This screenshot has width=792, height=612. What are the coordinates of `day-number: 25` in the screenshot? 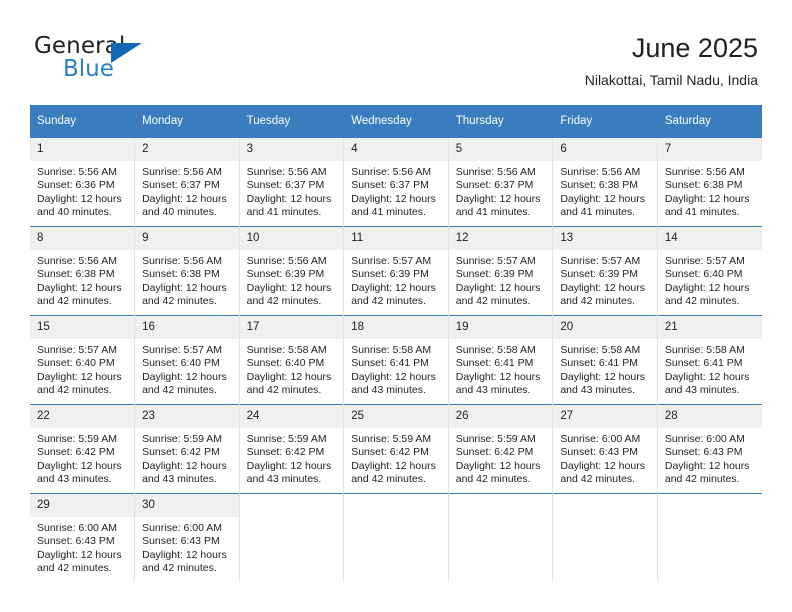 It's located at (396, 416).